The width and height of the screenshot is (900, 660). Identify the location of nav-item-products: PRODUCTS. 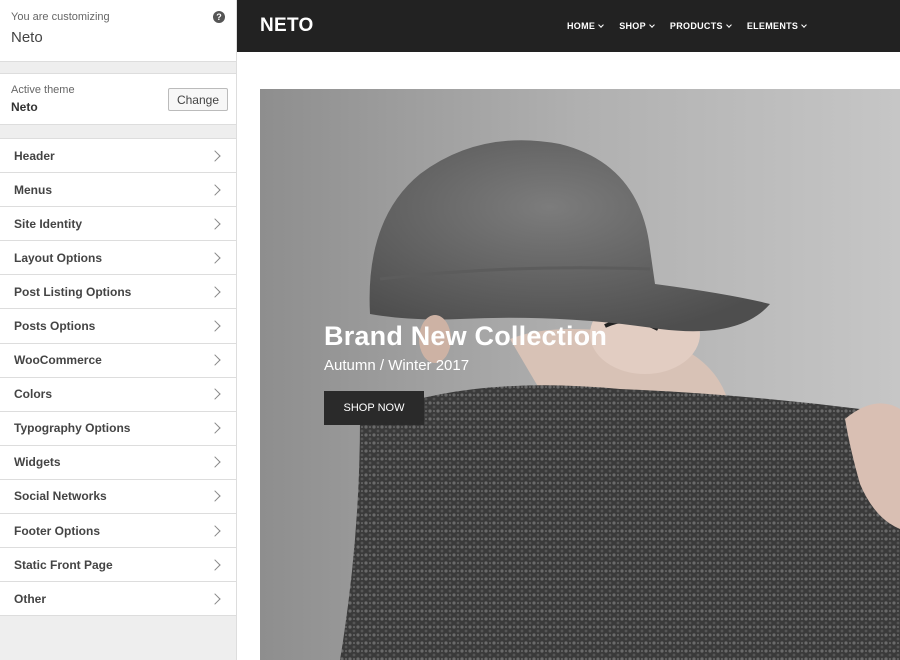
(700, 26).